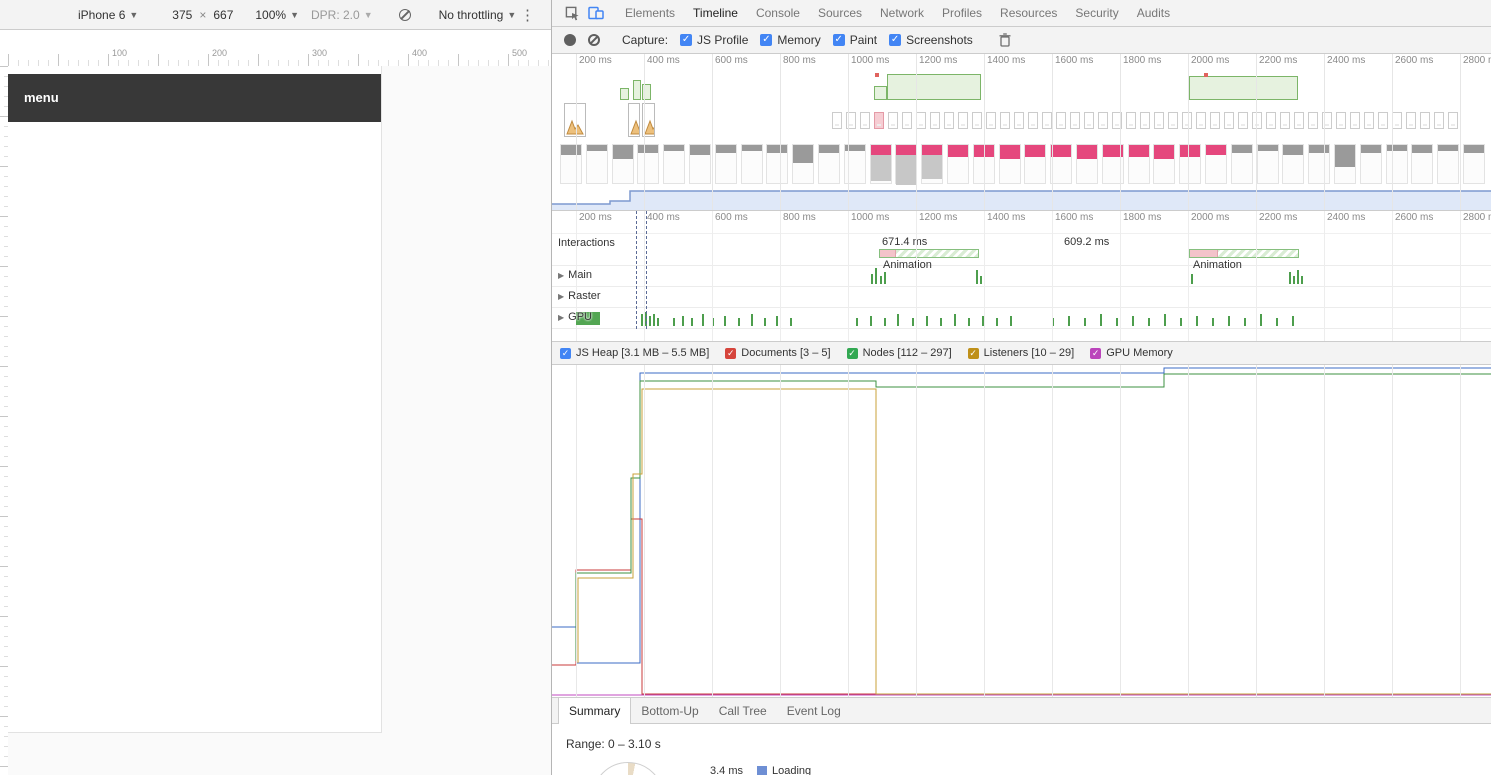 The width and height of the screenshot is (1491, 775). Describe the element at coordinates (527, 15) in the screenshot. I see `more-options-button: ⋮` at that location.